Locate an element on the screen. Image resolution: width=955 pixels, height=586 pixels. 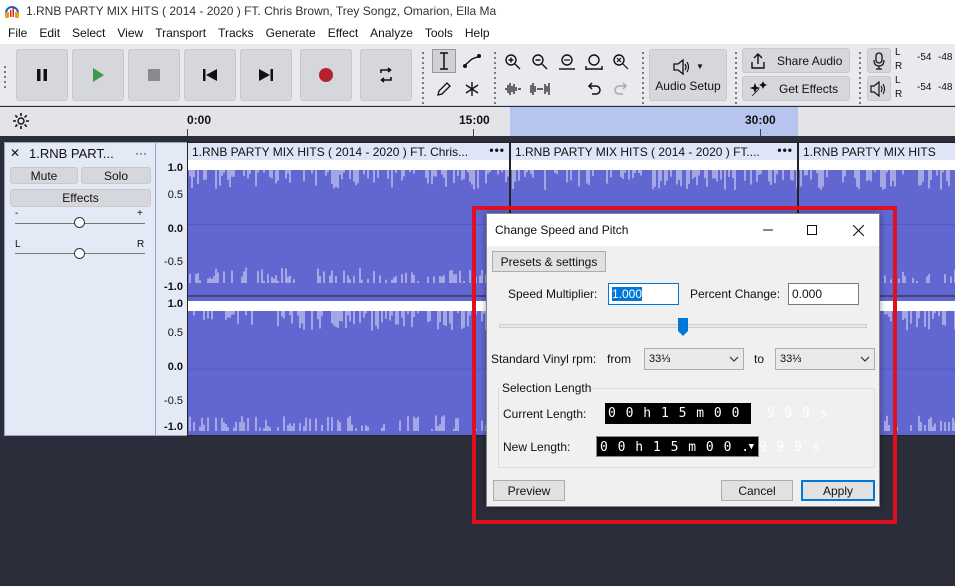
pan-slider-thumb is located at coordinates (79, 253).